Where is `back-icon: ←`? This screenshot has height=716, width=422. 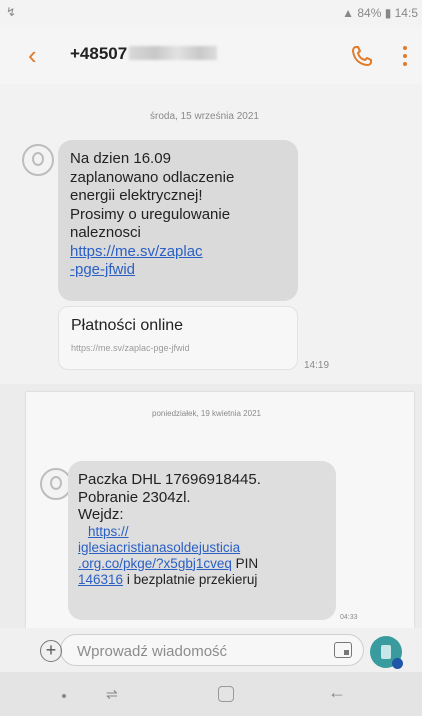
back-icon: ← is located at coordinates (337, 692).